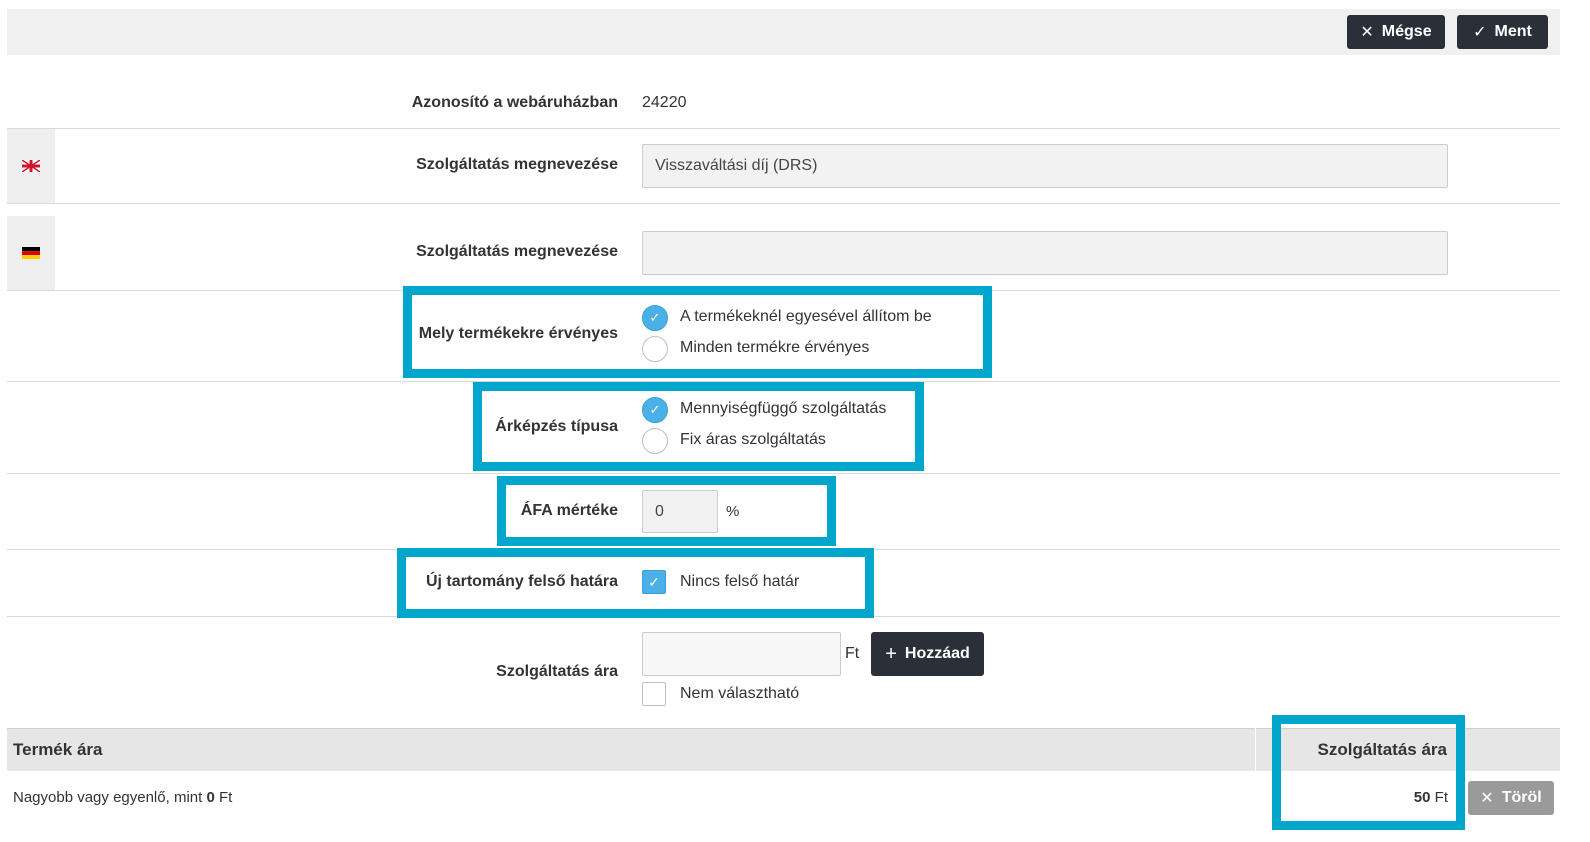 The width and height of the screenshot is (1590, 842). Describe the element at coordinates (1045, 166) in the screenshot. I see `service-name-en-input` at that location.